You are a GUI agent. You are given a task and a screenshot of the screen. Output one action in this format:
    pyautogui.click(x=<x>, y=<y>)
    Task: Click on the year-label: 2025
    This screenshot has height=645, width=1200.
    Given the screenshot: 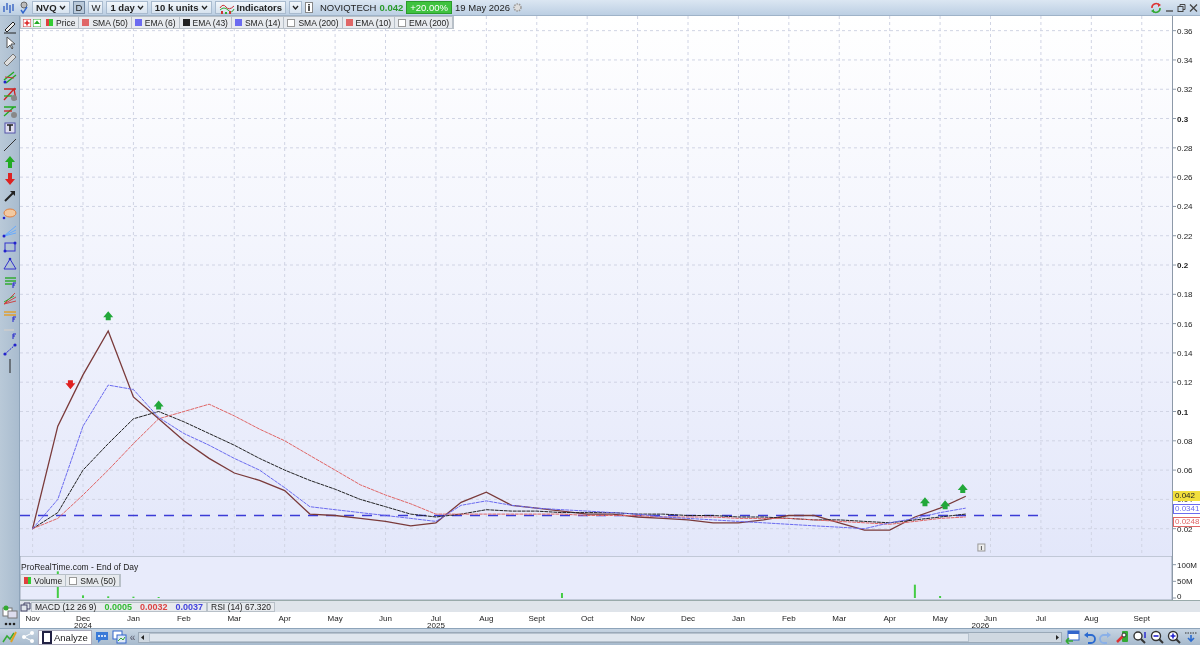 What is the action you would take?
    pyautogui.click(x=436, y=624)
    